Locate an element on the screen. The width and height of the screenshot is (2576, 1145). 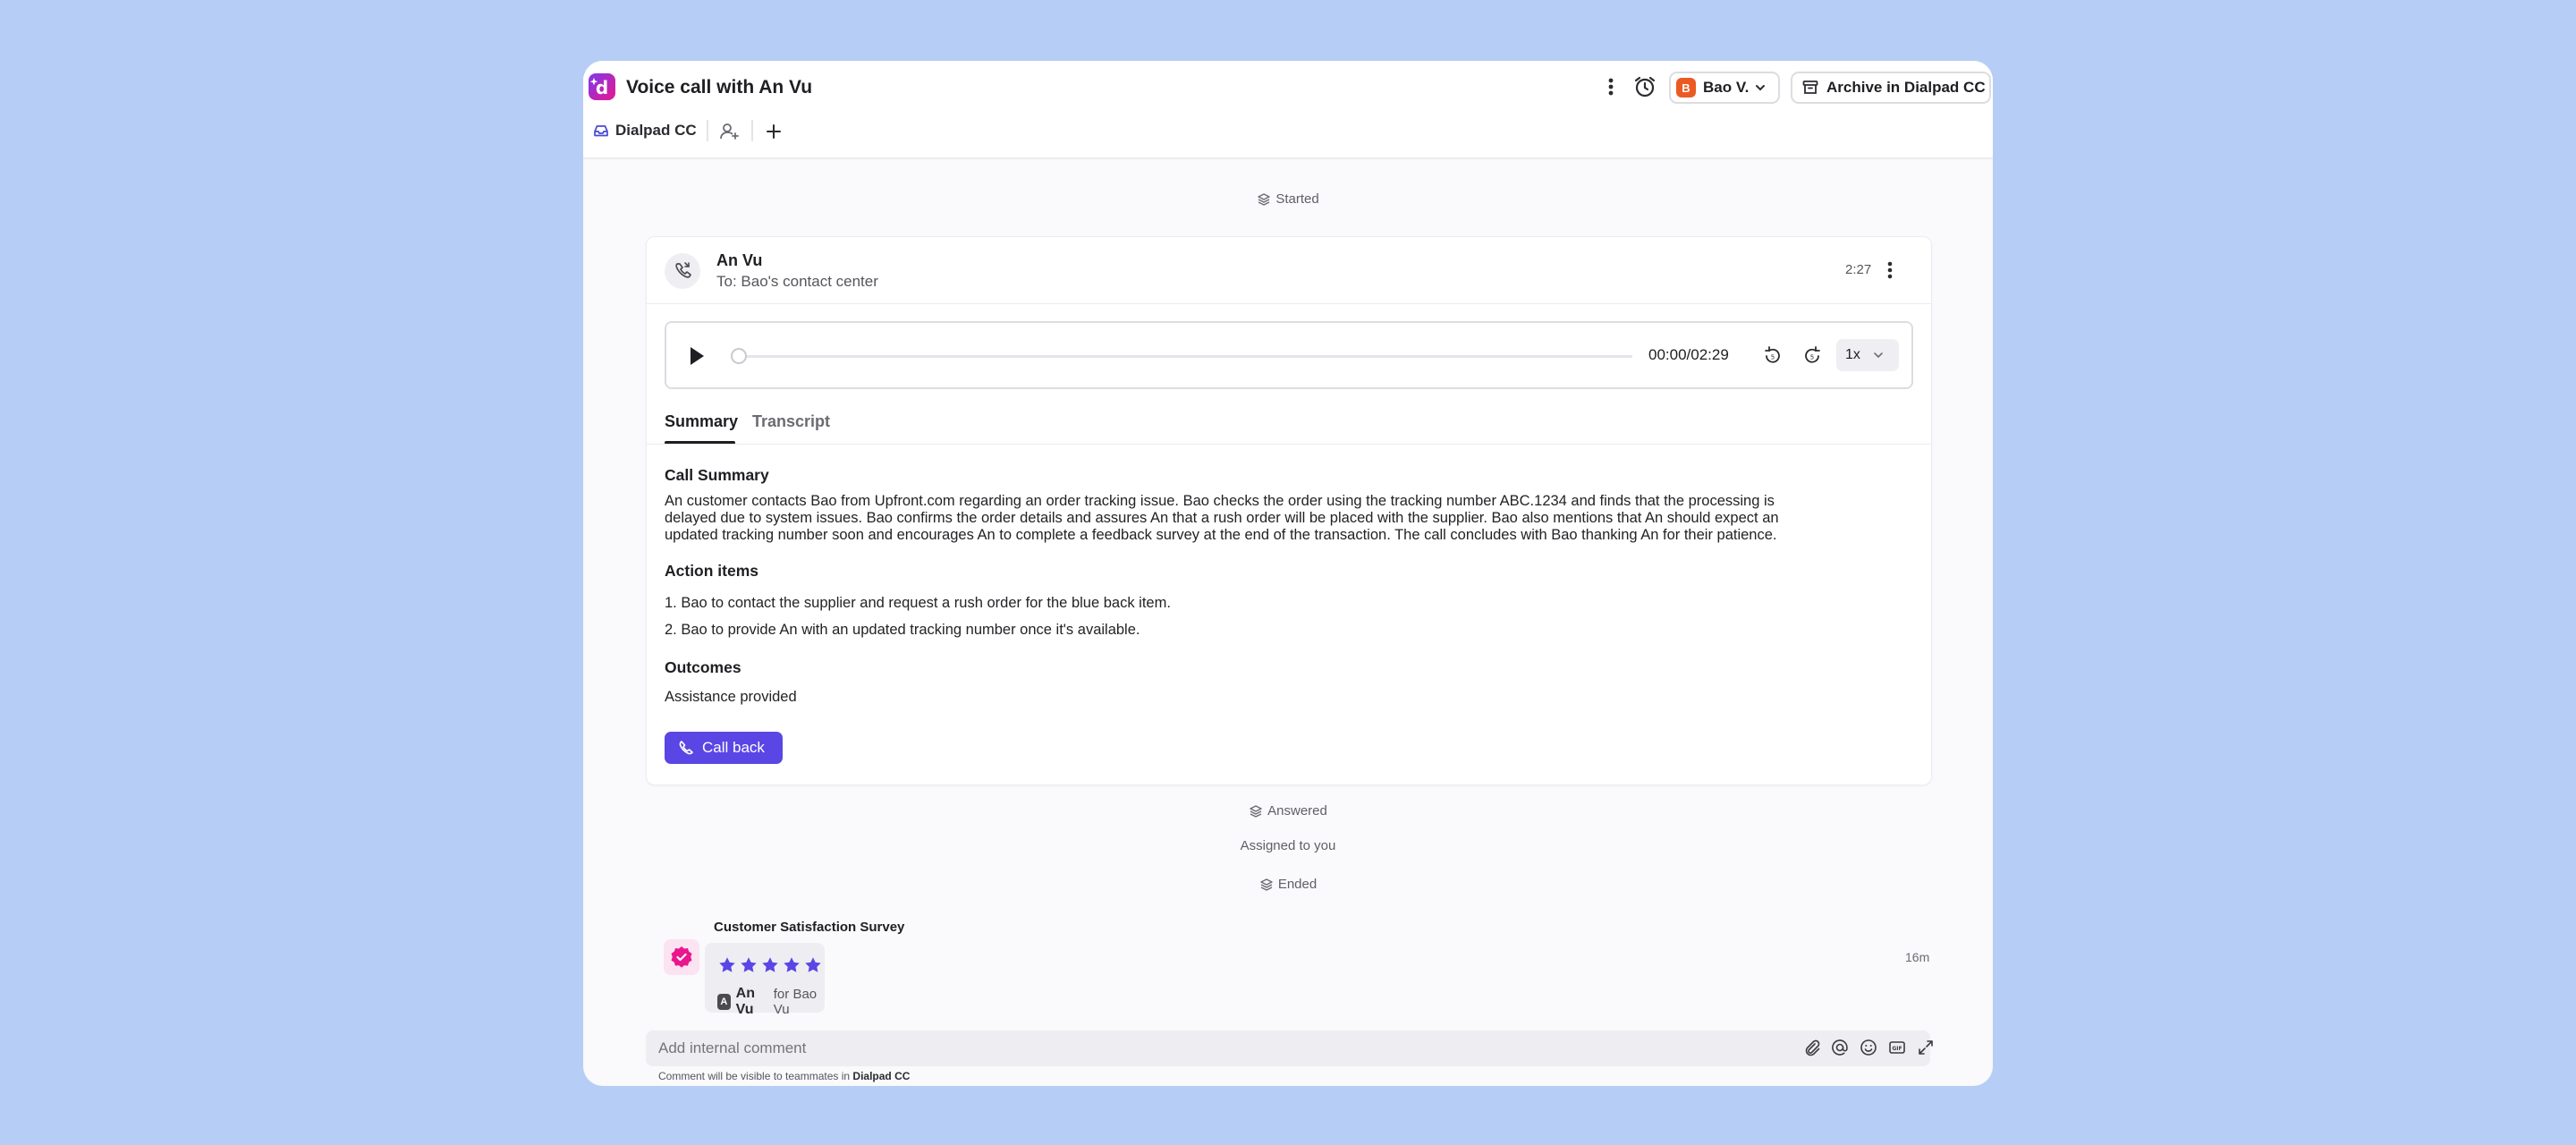
avatar: B is located at coordinates (1686, 88).